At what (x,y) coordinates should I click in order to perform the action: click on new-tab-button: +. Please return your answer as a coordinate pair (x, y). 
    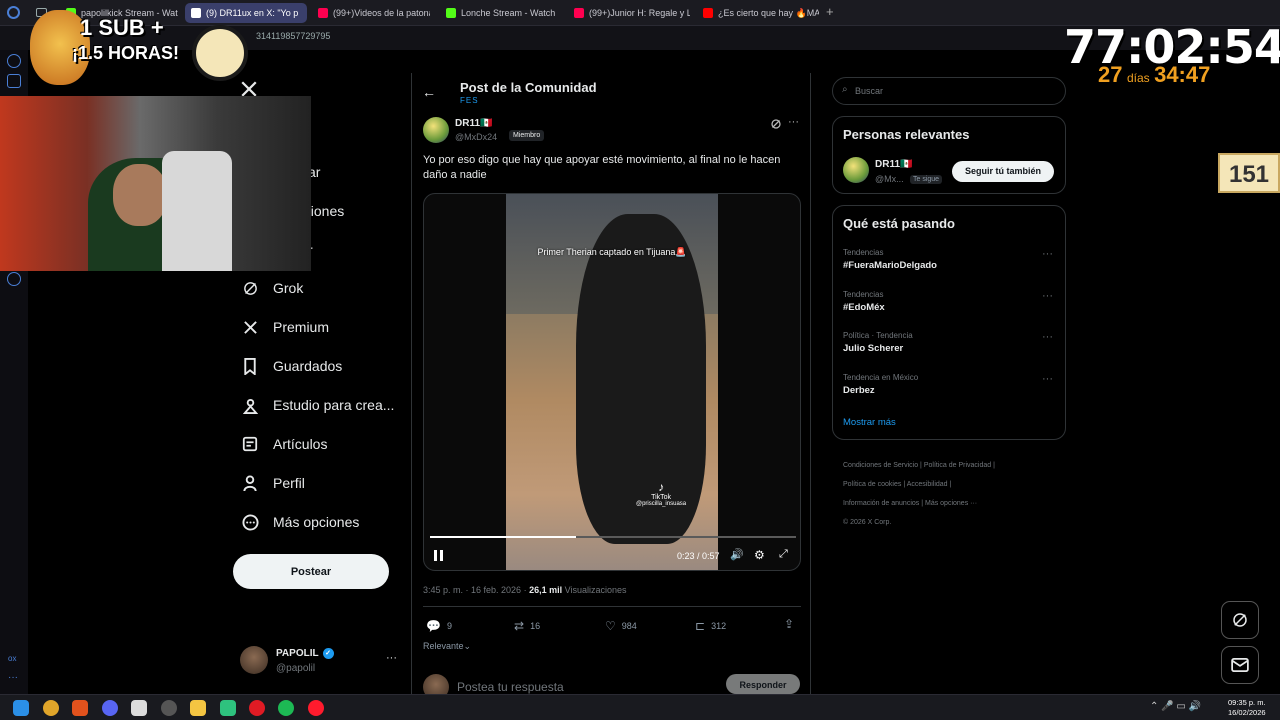
    Looking at the image, I should click on (830, 11).